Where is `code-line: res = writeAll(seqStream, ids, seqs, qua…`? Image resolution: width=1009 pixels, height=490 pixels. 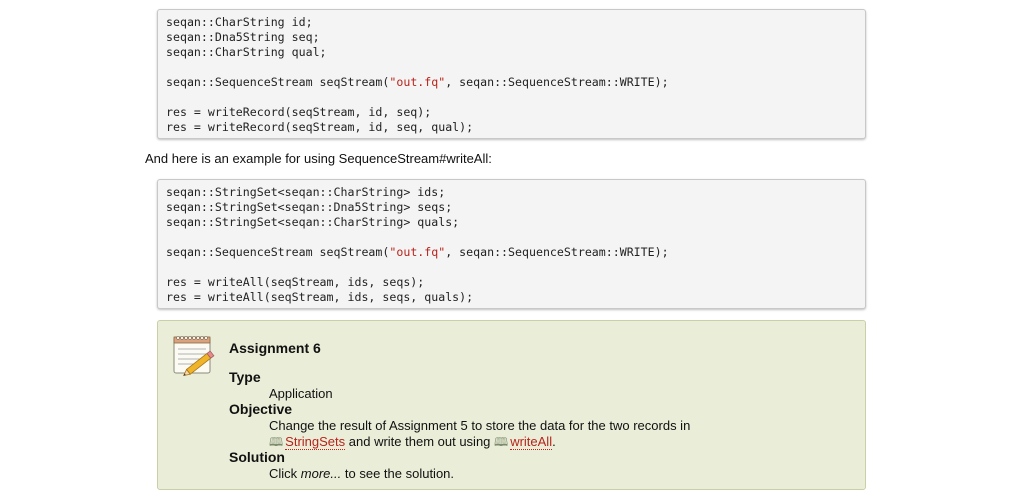
code-line: res = writeAll(seqStream, ids, seqs, qua… is located at coordinates (320, 297).